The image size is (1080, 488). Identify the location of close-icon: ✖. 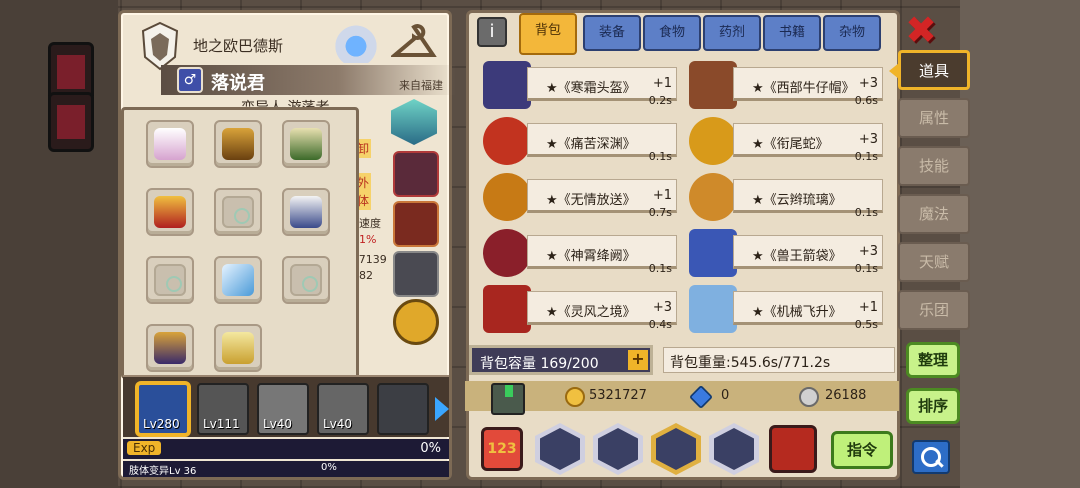
(921, 30).